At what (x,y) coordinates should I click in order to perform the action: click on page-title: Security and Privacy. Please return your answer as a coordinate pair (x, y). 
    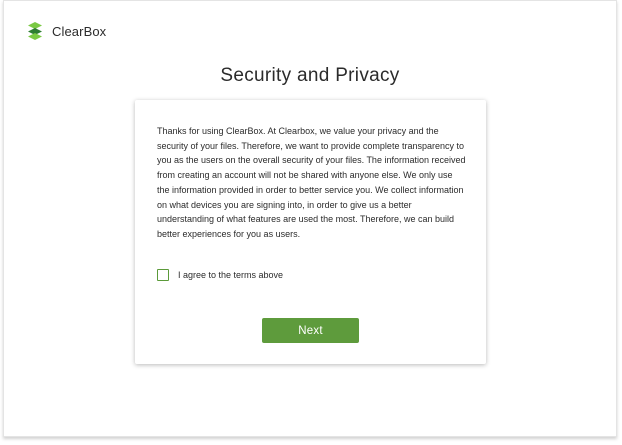
    Looking at the image, I should click on (310, 75).